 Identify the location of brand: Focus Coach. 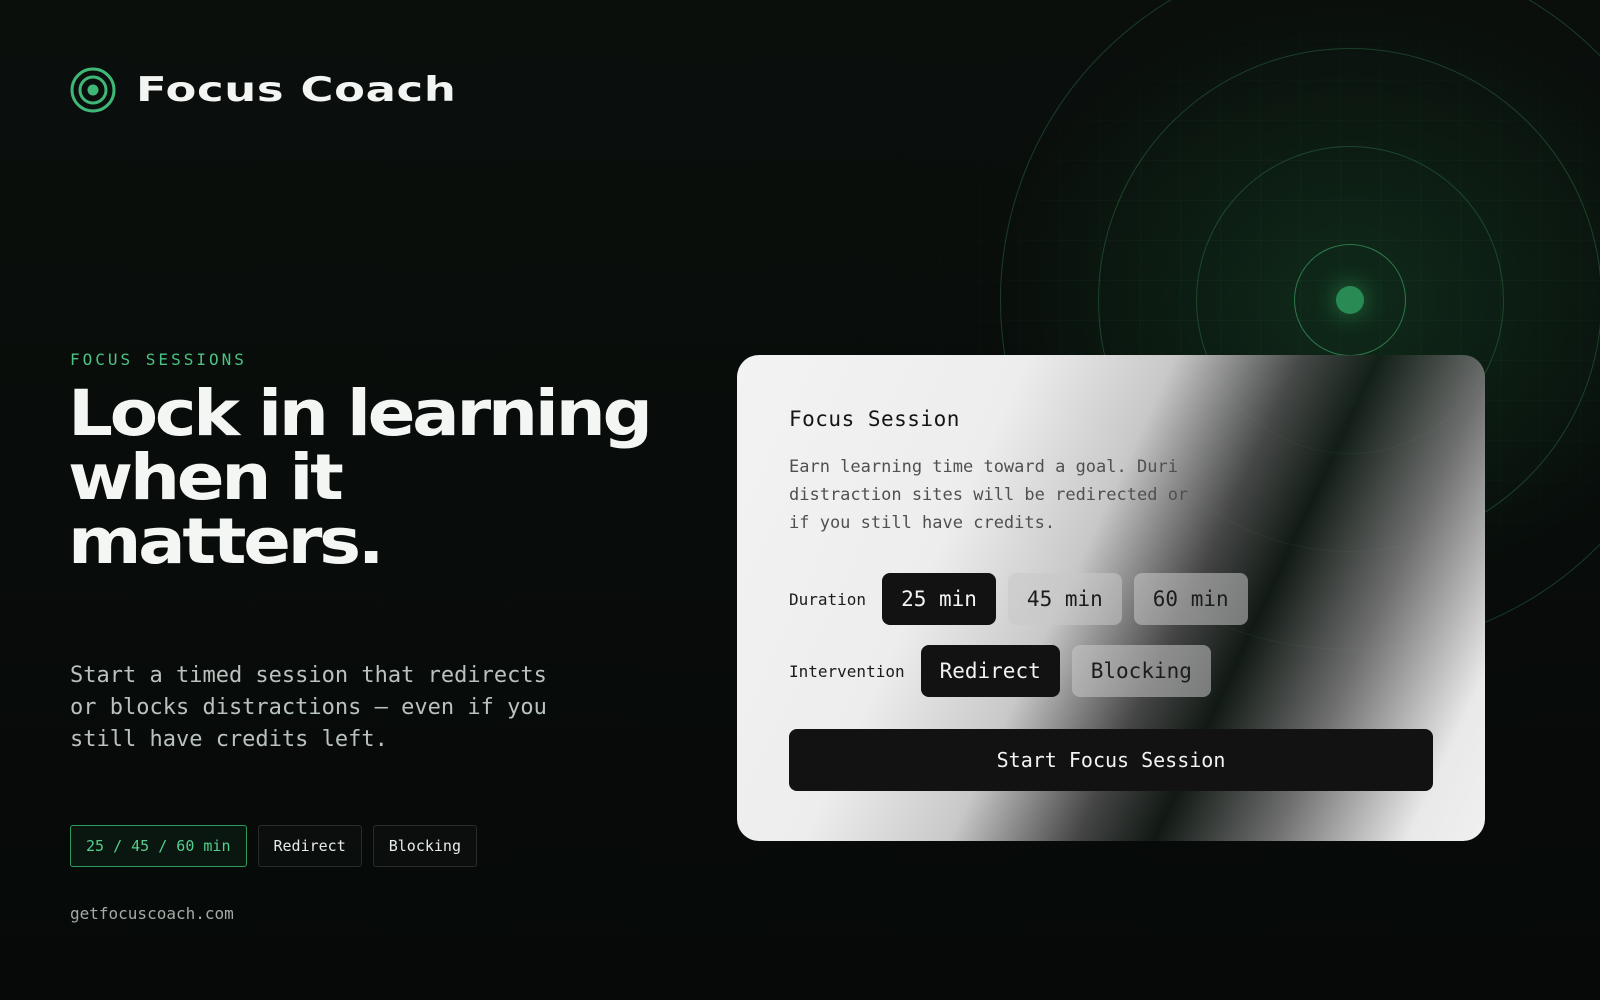
(263, 90).